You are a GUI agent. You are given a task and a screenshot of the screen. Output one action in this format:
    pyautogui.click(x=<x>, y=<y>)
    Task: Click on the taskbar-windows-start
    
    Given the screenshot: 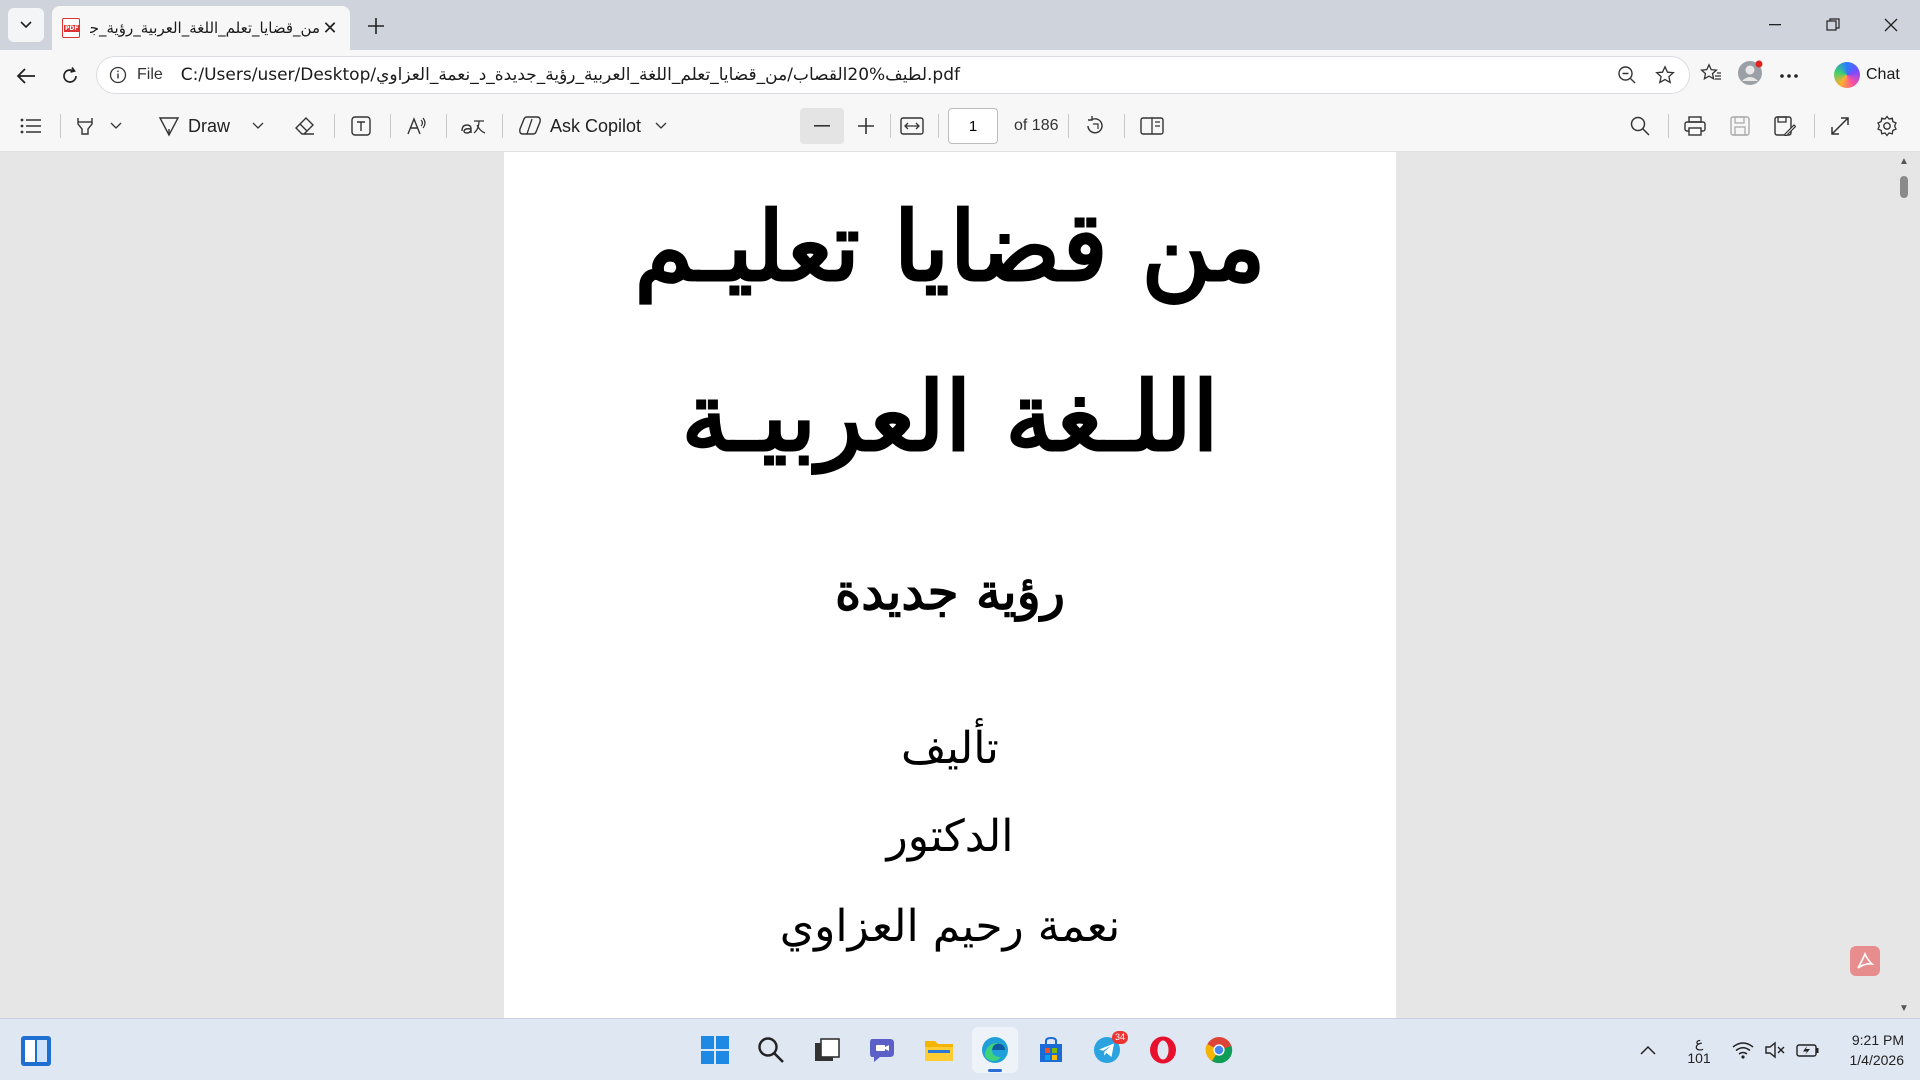 What is the action you would take?
    pyautogui.click(x=715, y=1050)
    